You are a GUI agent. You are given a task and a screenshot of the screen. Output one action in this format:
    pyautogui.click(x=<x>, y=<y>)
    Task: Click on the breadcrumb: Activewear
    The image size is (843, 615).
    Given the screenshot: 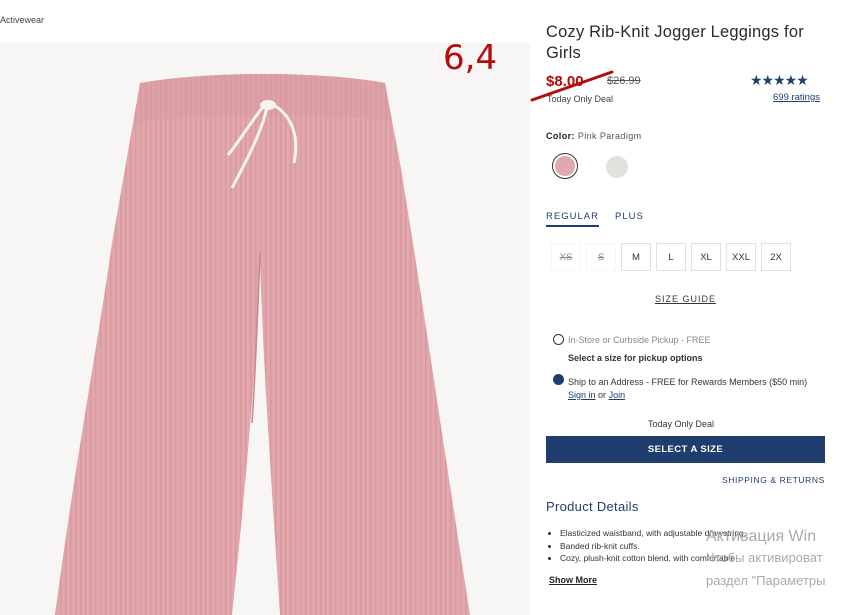 What is the action you would take?
    pyautogui.click(x=22, y=20)
    